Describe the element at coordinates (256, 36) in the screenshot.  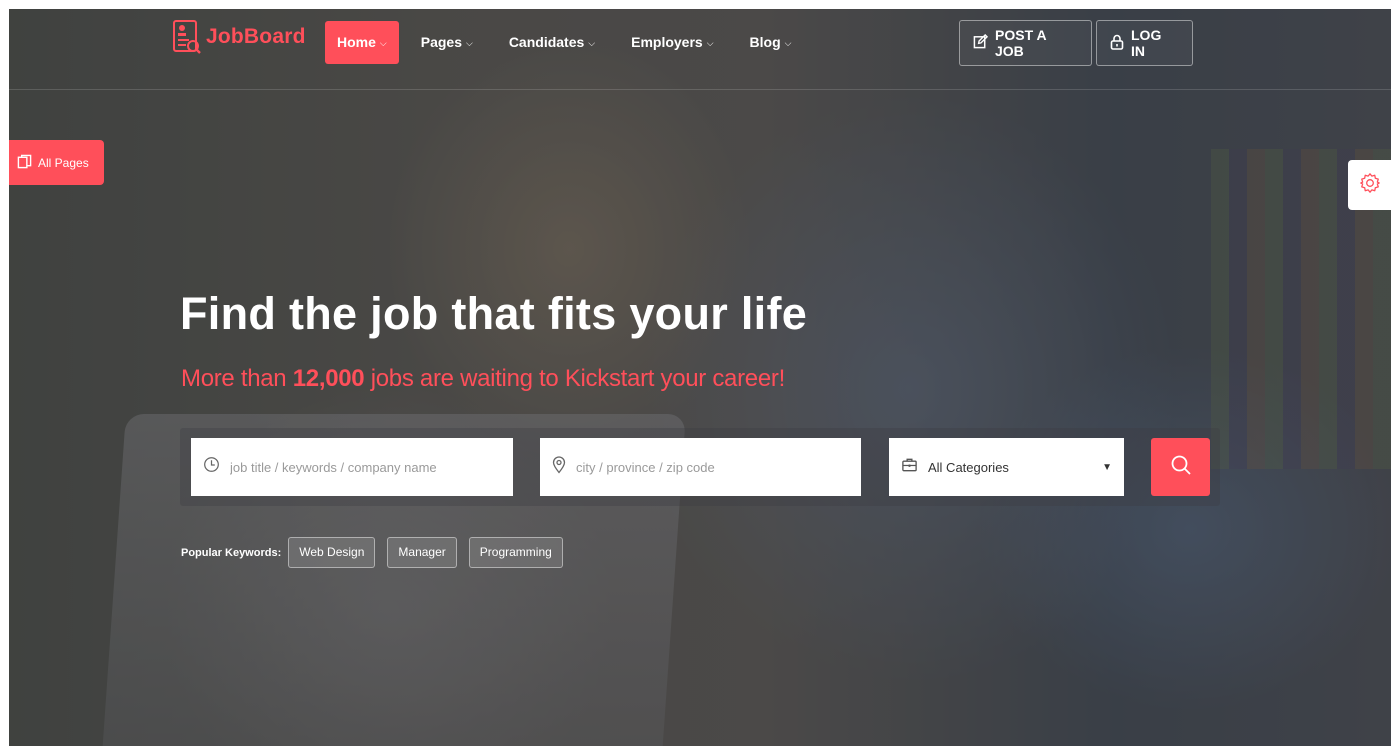
I see `logo-text: JobBoard` at that location.